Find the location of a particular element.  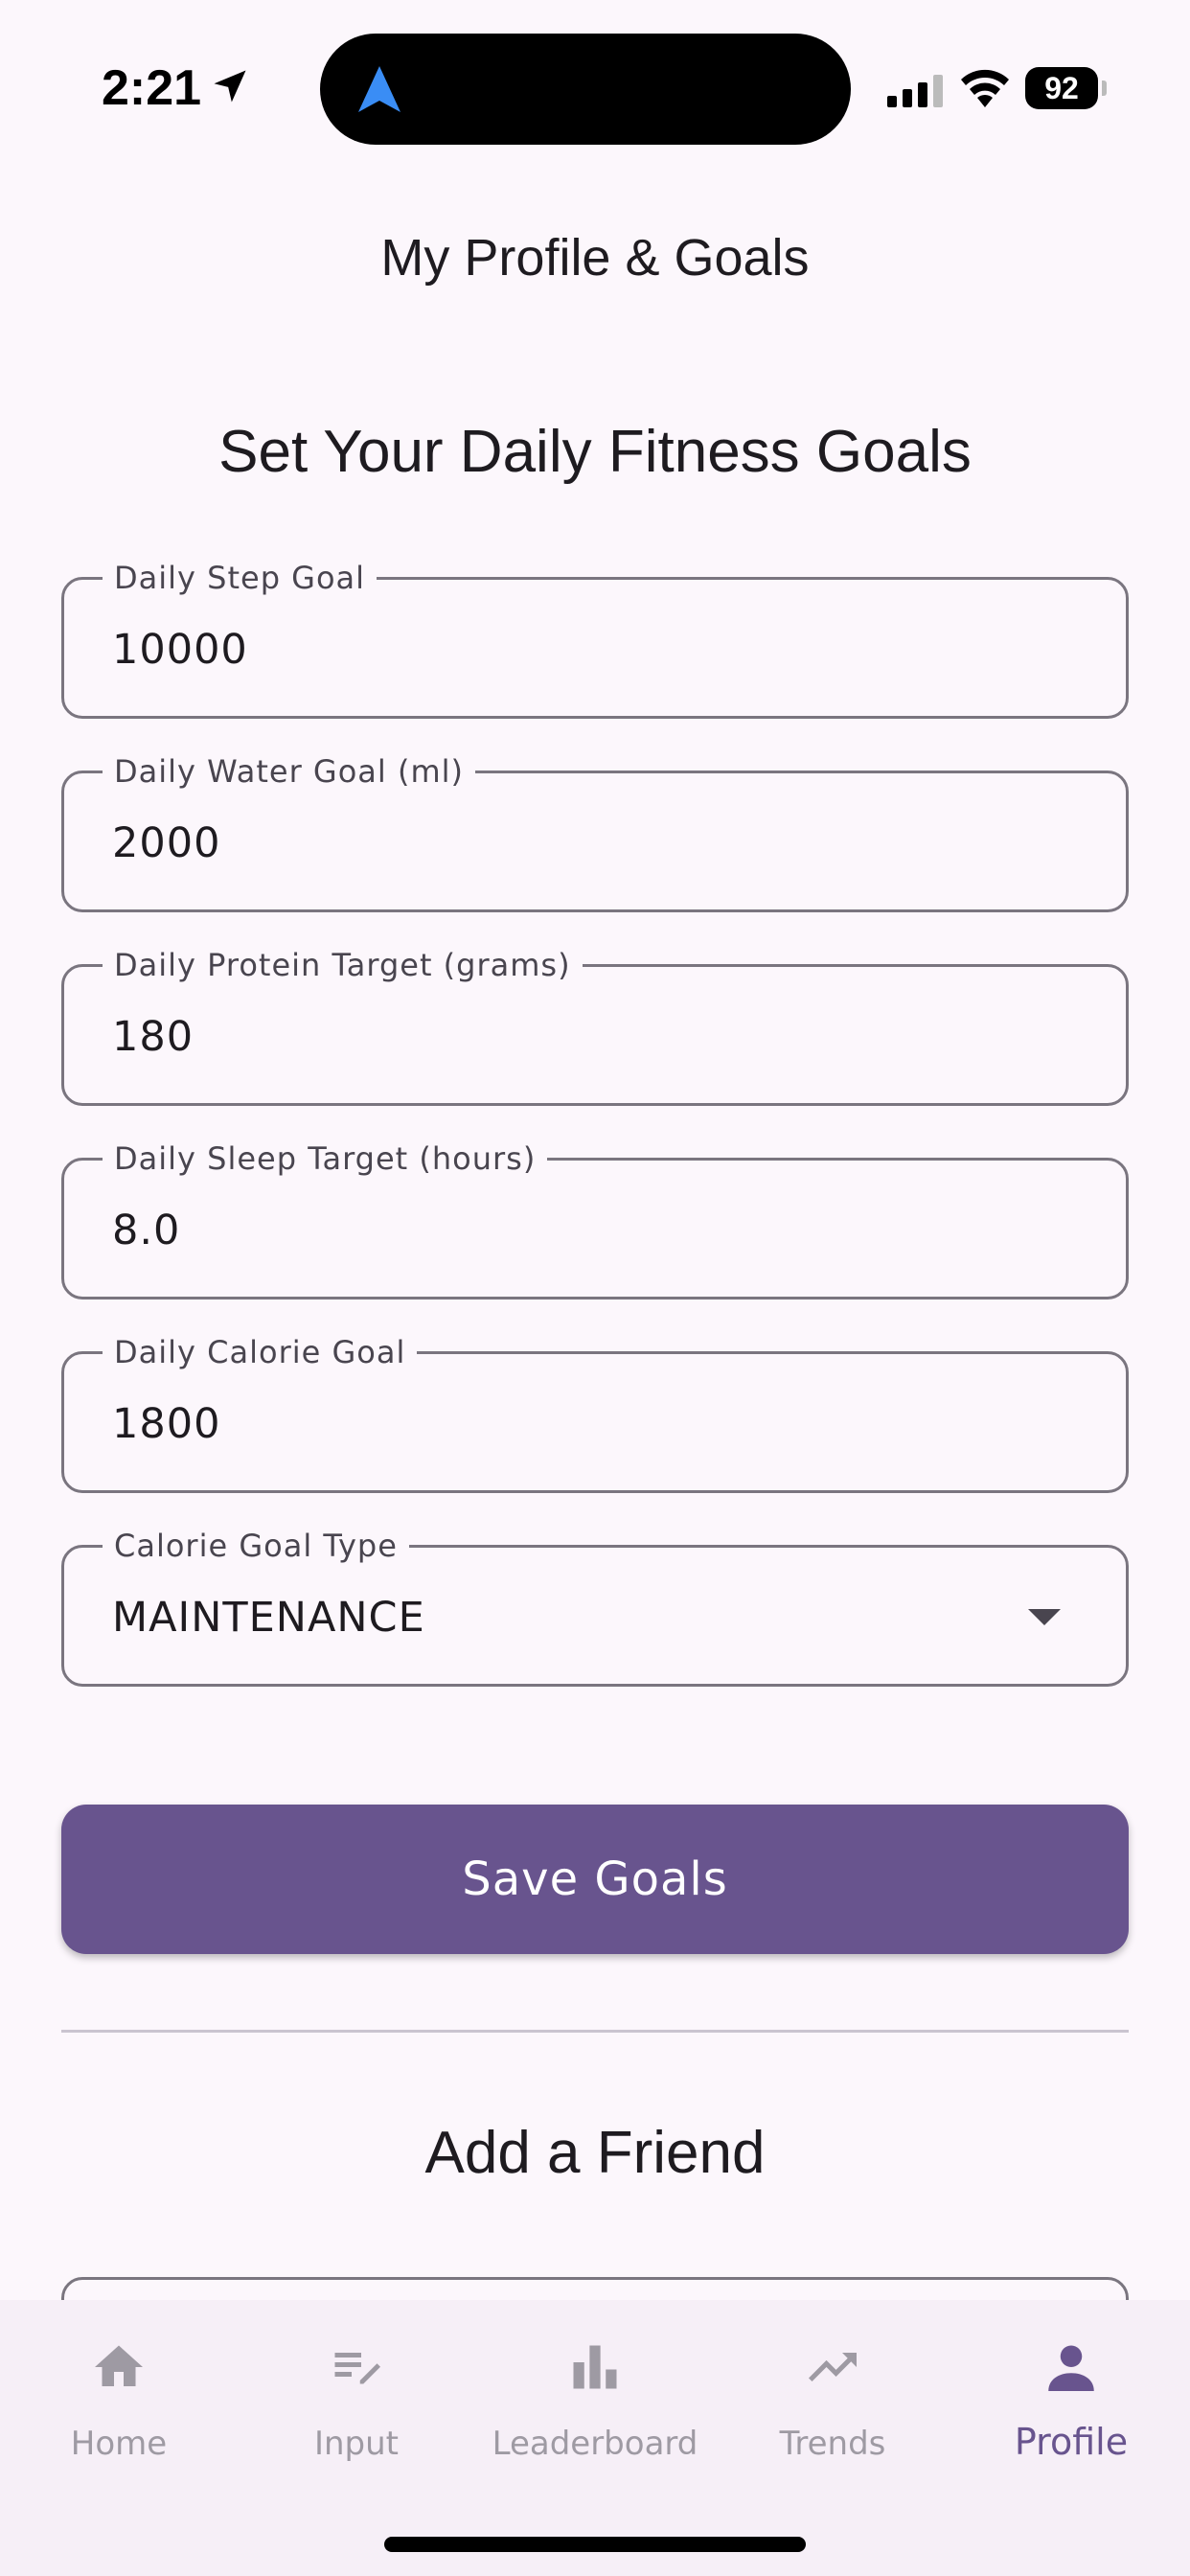

cellular-signal-icon is located at coordinates (915, 91).